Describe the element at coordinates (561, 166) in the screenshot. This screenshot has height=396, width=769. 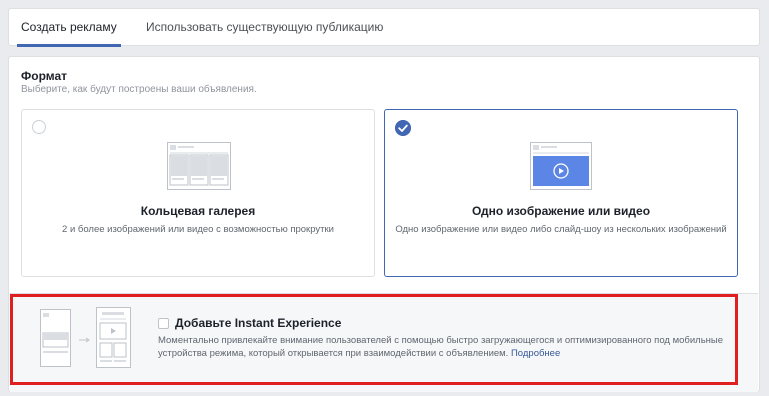
I see `single-image-preview-icon` at that location.